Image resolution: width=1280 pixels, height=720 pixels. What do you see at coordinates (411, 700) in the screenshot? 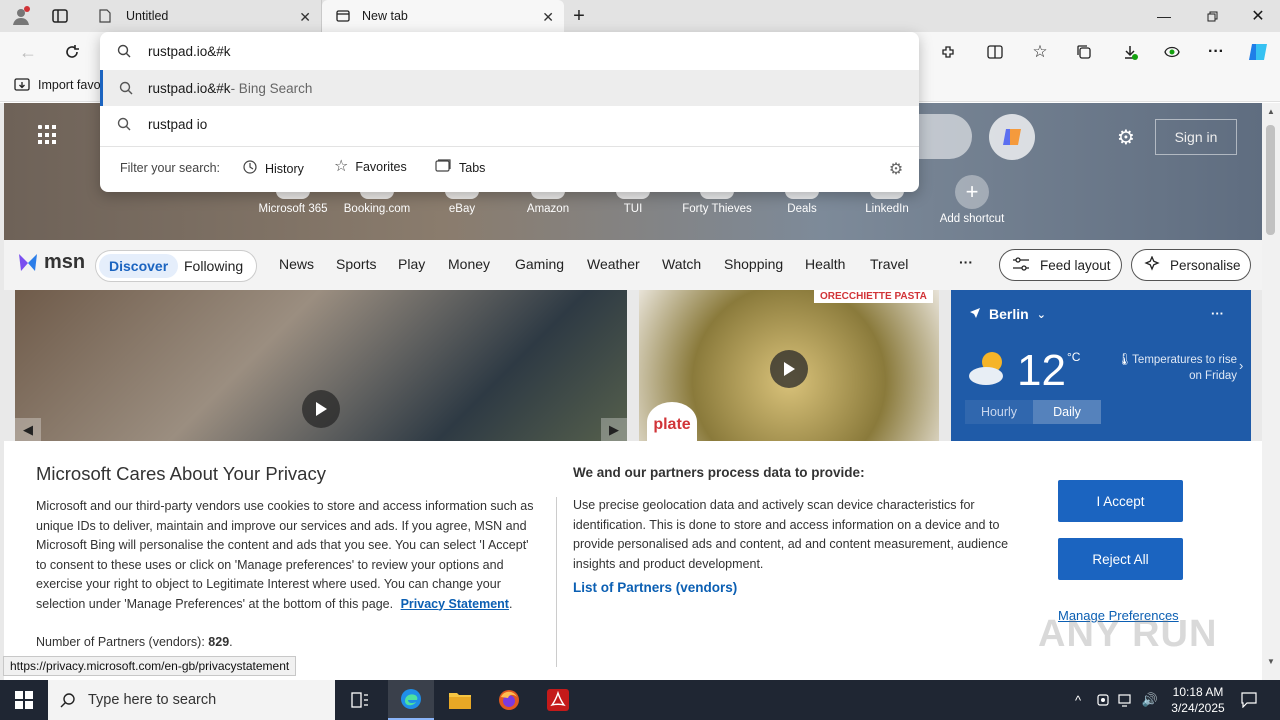
I see `edge-taskbar-icon` at bounding box center [411, 700].